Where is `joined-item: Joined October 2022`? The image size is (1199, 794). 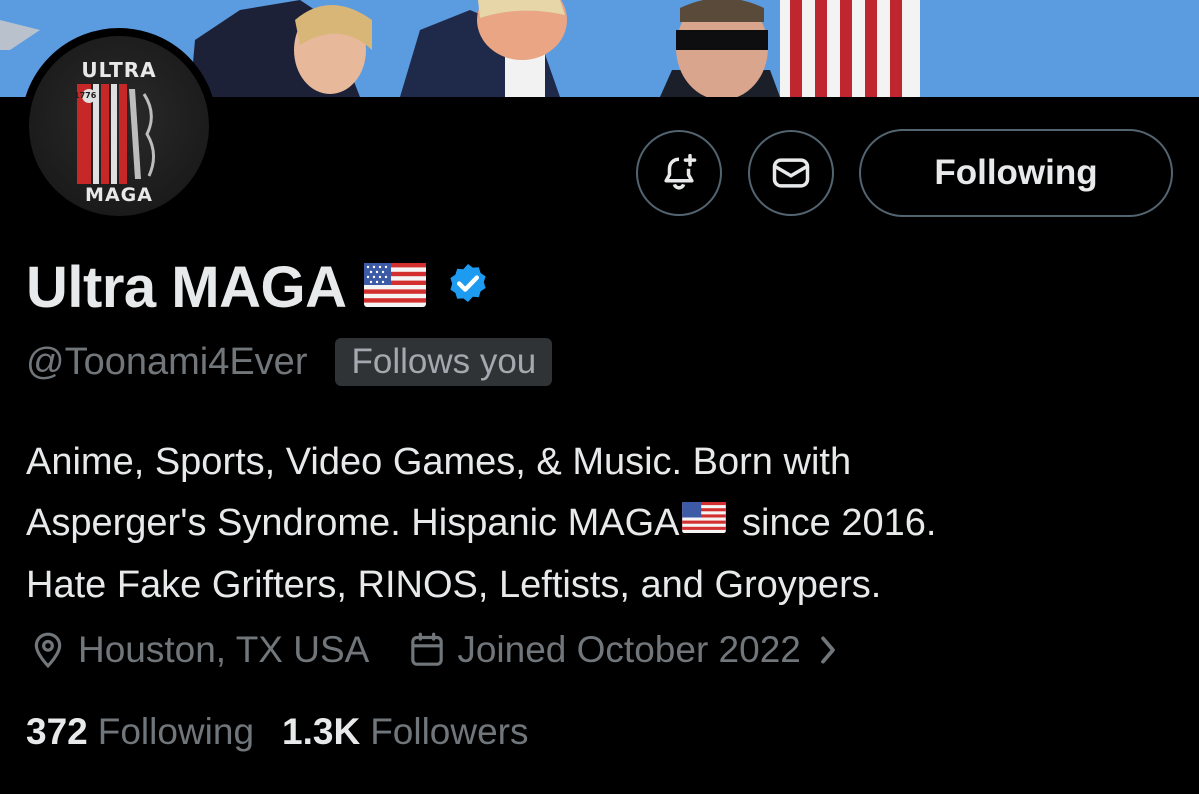 joined-item: Joined October 2022 is located at coordinates (623, 650).